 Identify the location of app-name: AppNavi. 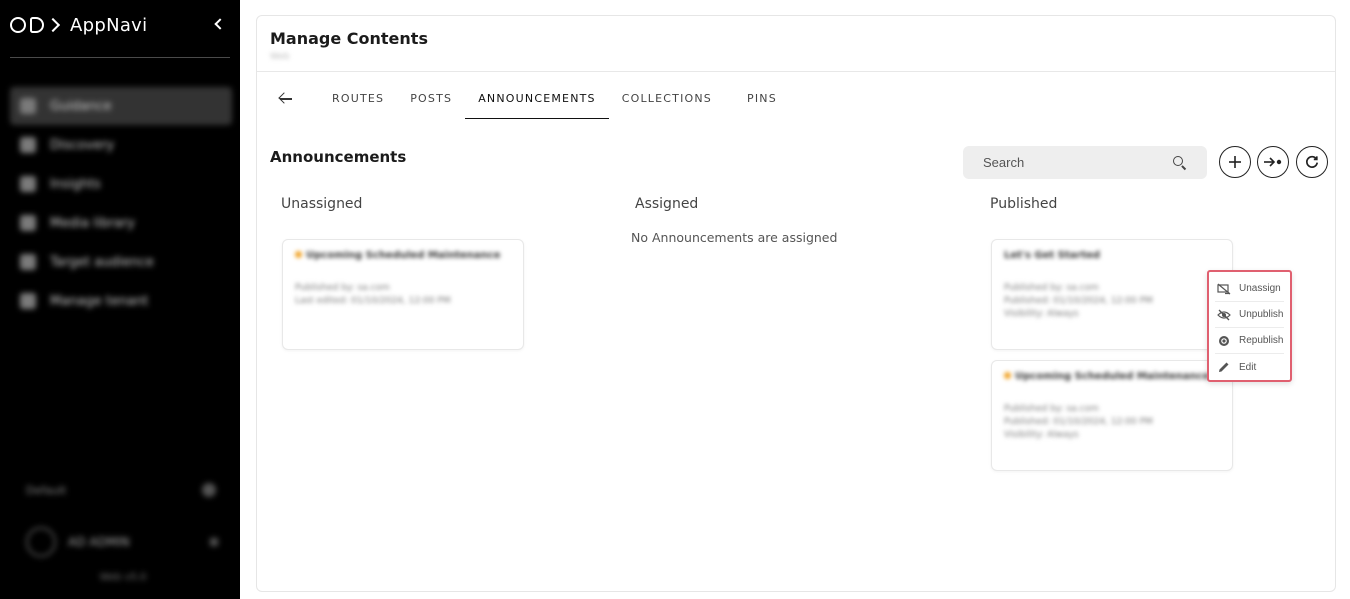
(109, 25).